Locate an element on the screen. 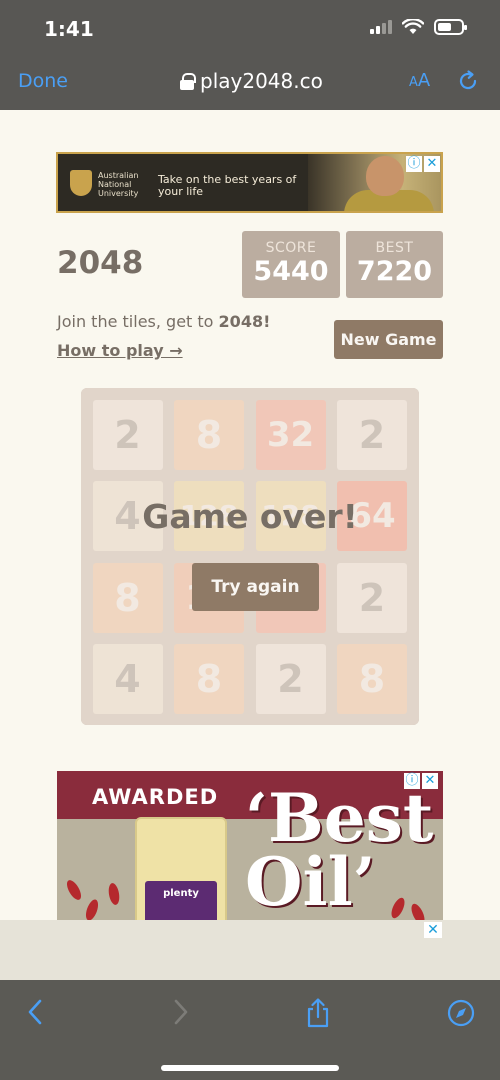  score-label: SCORE is located at coordinates (291, 248).